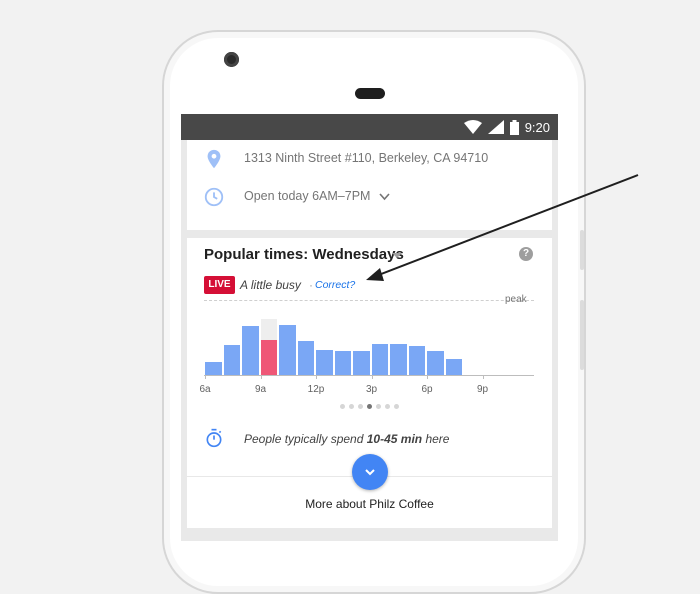 The width and height of the screenshot is (700, 594). Describe the element at coordinates (219, 285) in the screenshot. I see `live-badge: LIVE` at that location.